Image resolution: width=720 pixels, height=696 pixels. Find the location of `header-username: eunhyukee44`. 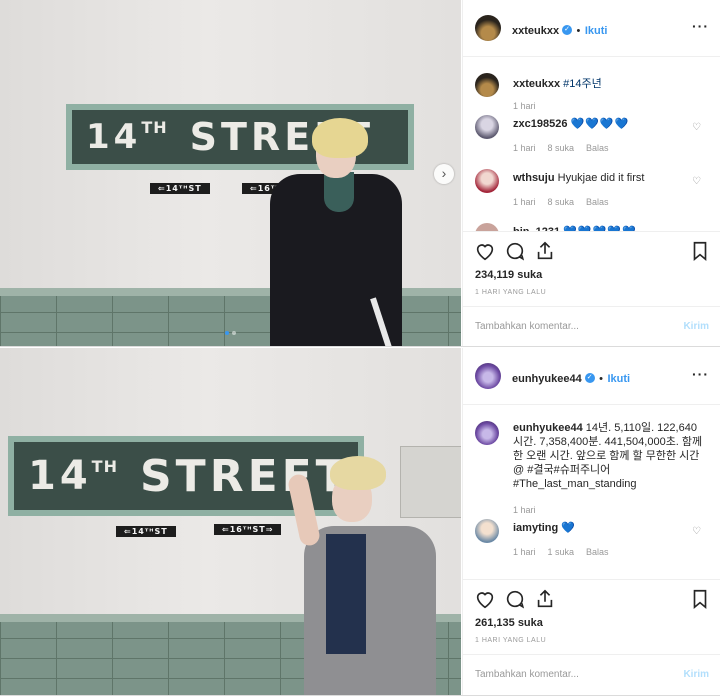

header-username: eunhyukee44 is located at coordinates (547, 379).